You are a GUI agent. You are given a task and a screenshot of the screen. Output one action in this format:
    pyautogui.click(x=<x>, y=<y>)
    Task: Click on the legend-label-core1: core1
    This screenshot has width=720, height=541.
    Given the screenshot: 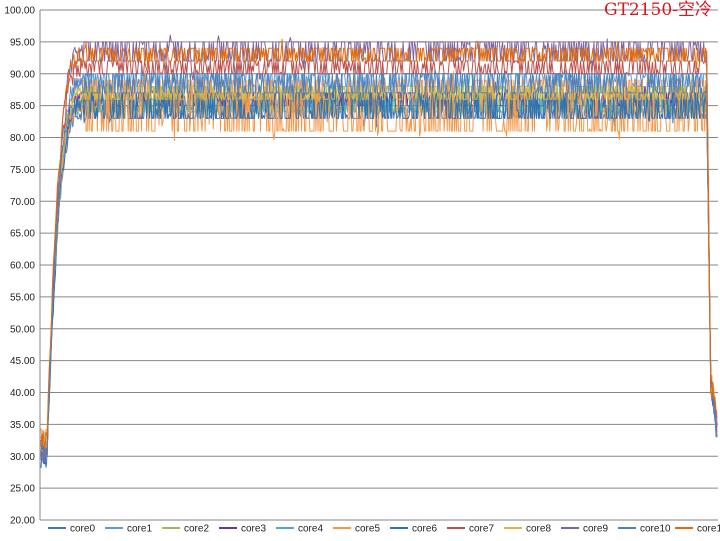 What is the action you would take?
    pyautogui.click(x=139, y=529)
    